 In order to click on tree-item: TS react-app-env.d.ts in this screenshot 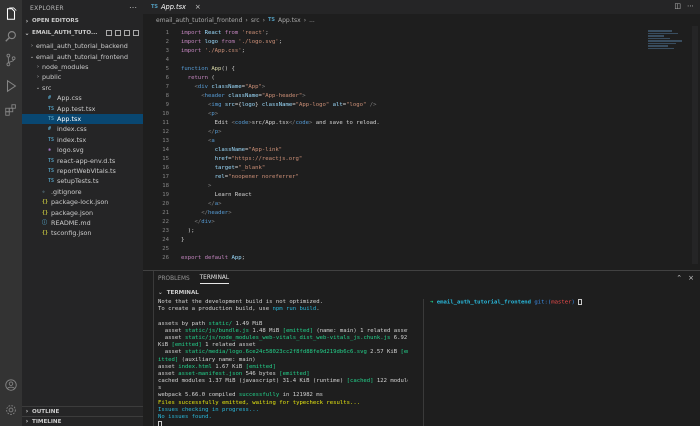, I will do `click(82, 160)`.